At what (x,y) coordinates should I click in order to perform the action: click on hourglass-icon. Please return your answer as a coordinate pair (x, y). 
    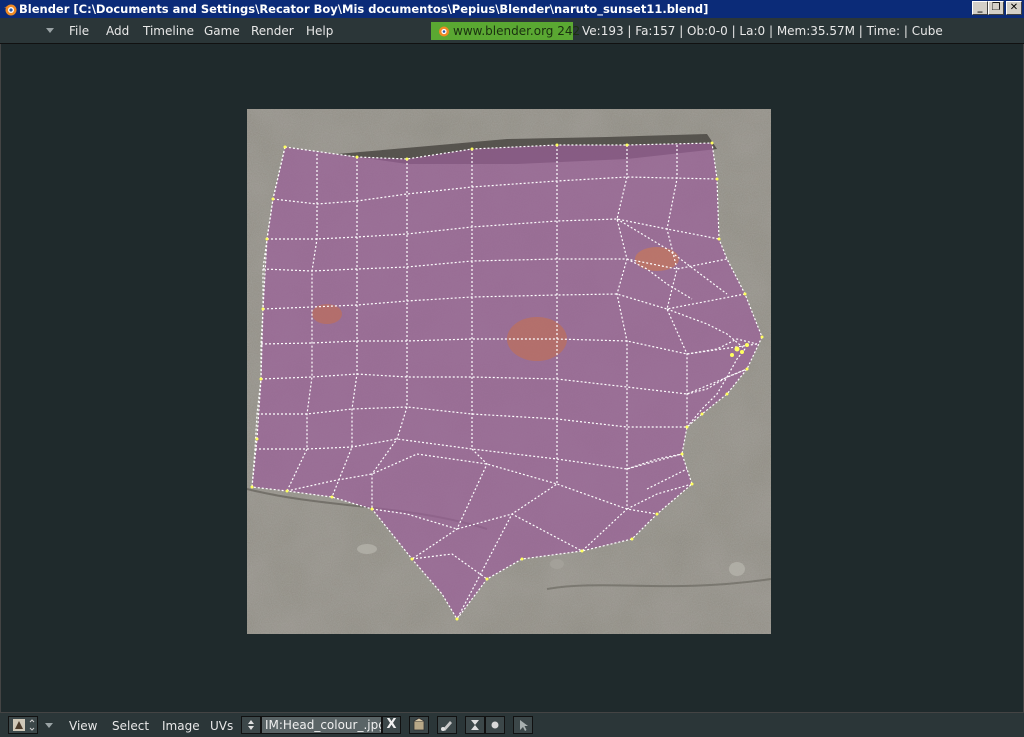
    Looking at the image, I should click on (475, 725).